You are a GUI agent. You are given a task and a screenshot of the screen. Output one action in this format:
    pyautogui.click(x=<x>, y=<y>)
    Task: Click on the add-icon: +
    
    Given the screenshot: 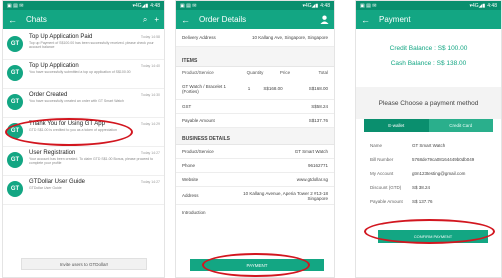 What is the action you would take?
    pyautogui.click(x=156, y=19)
    